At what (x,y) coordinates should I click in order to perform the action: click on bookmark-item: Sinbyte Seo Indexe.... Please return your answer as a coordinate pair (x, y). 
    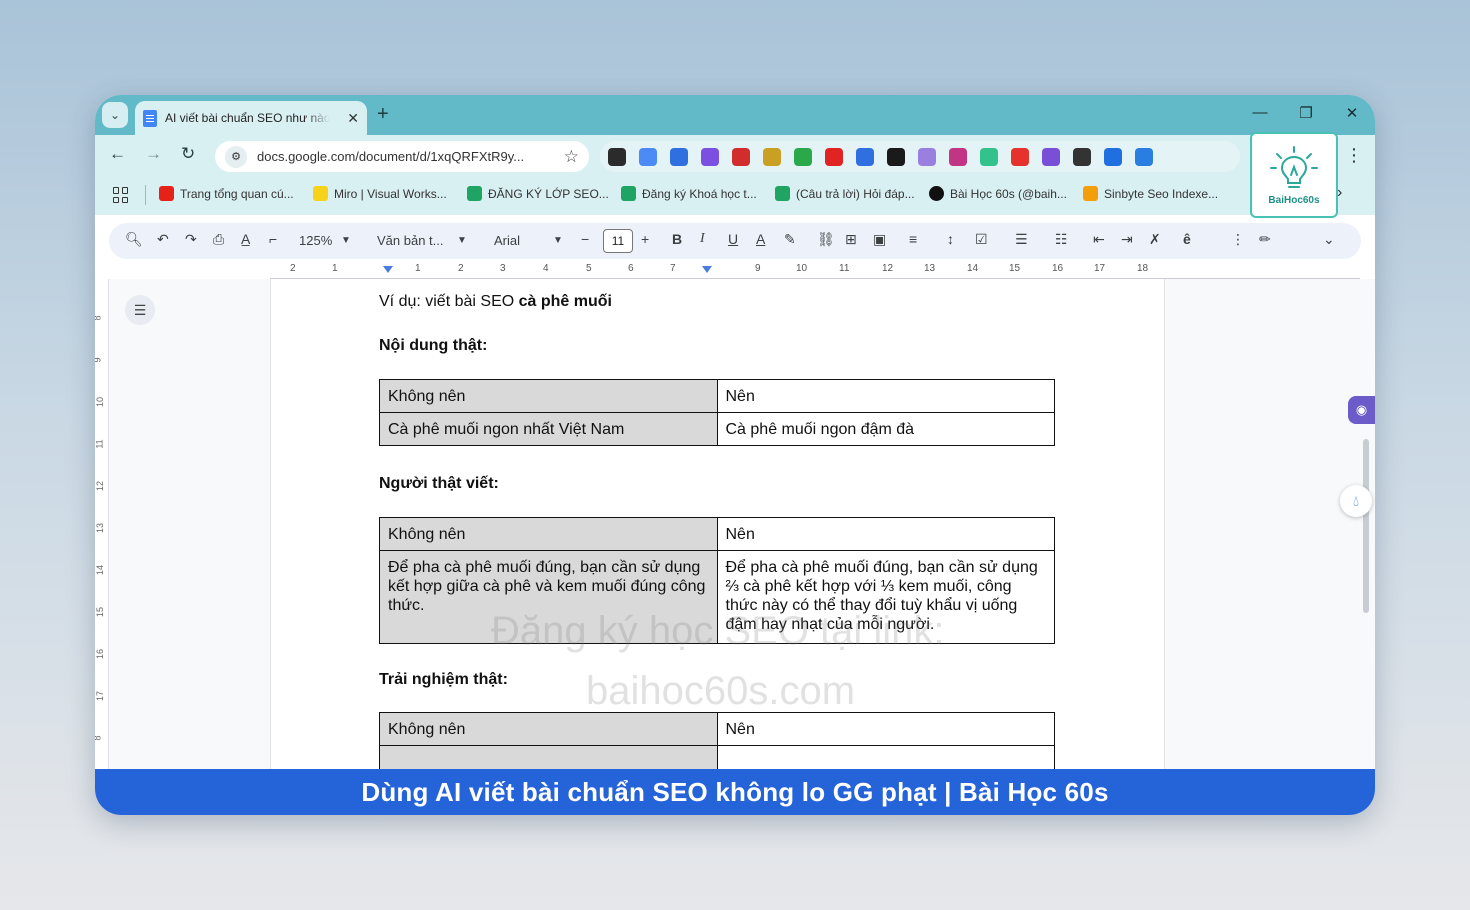
    Looking at the image, I should click on (1150, 193).